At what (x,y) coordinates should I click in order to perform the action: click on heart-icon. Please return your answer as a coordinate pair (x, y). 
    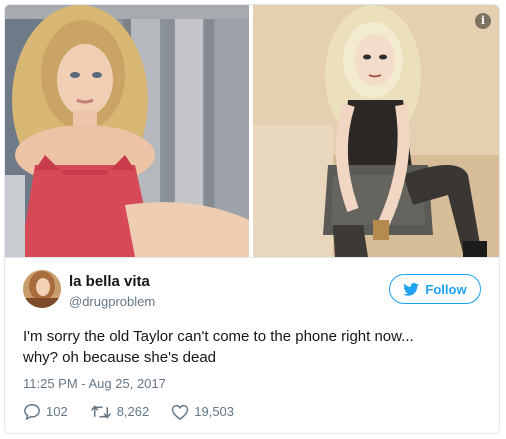
    Looking at the image, I should click on (180, 412).